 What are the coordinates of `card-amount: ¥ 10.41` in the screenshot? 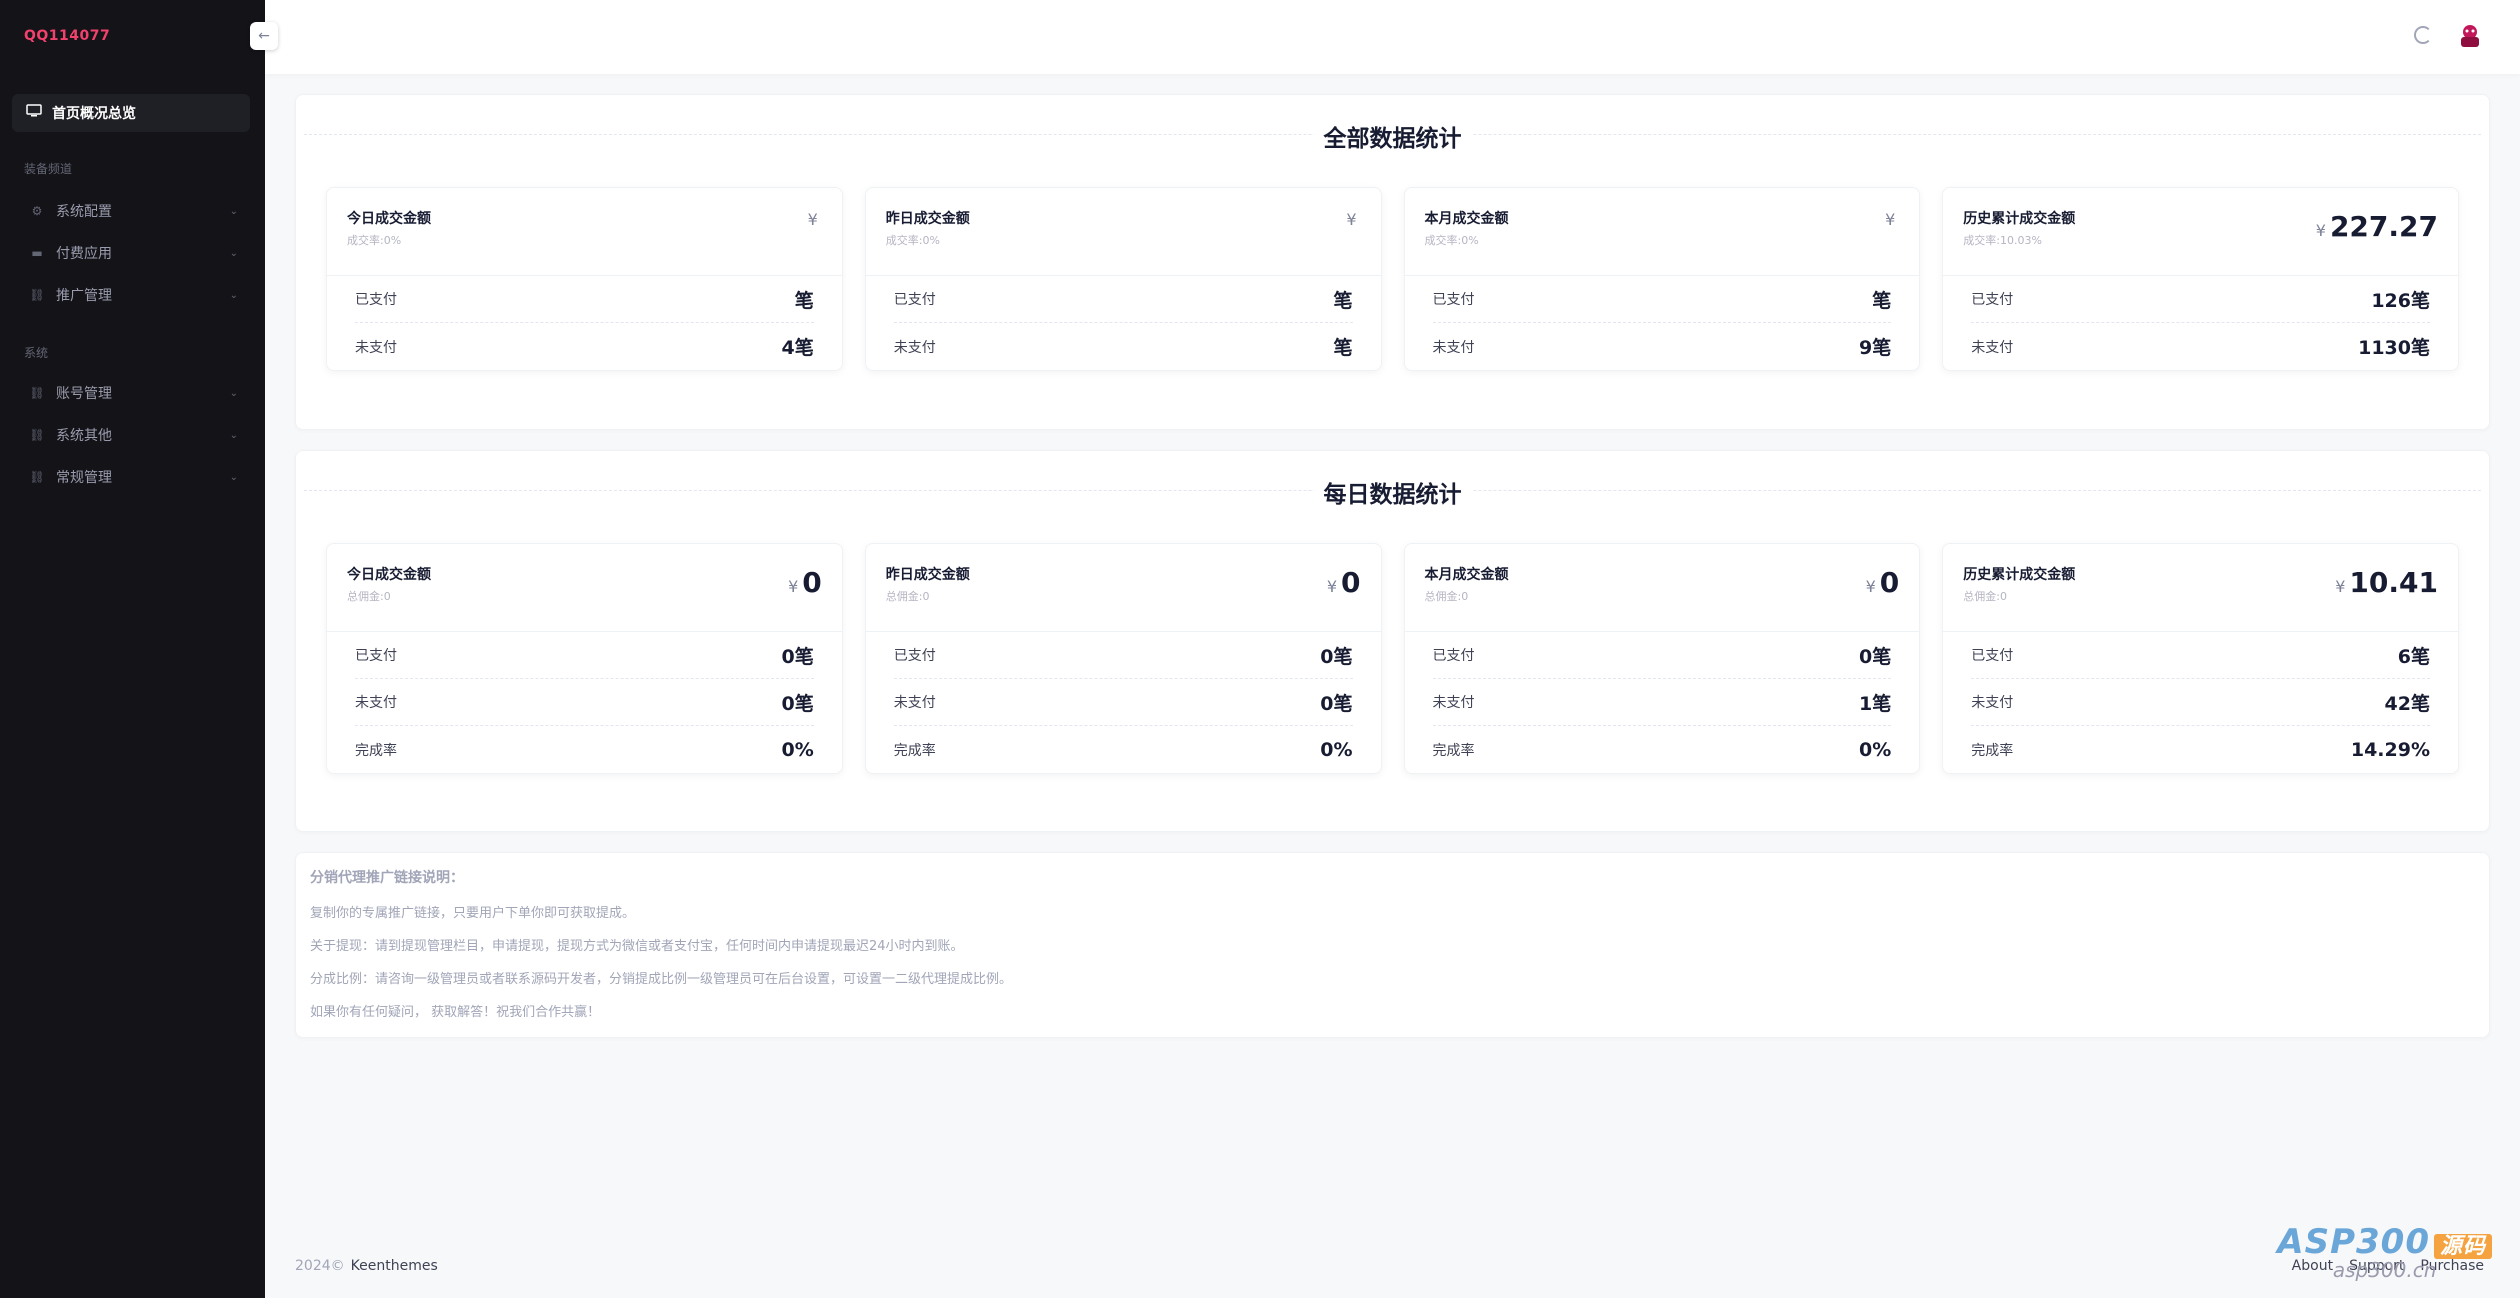 It's located at (2386, 582).